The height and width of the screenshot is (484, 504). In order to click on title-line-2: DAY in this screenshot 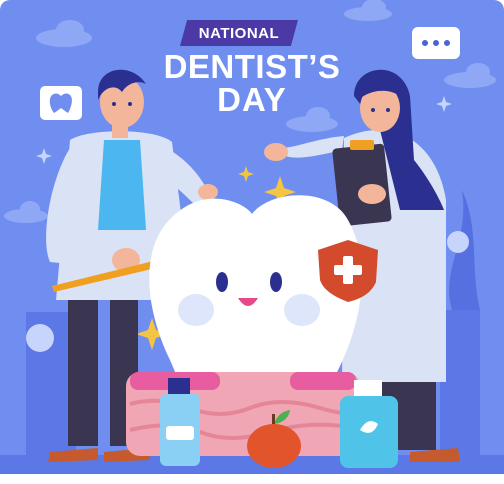, I will do `click(252, 99)`.